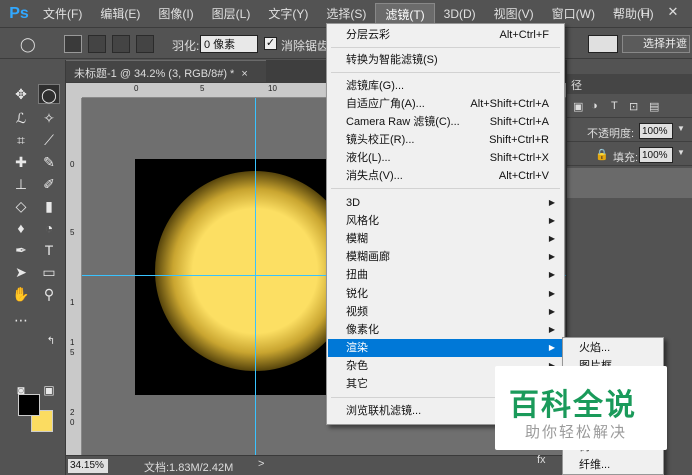 Image resolution: width=692 pixels, height=475 pixels. Describe the element at coordinates (514, 14) in the screenshot. I see `menu-view: 视图(V)` at that location.